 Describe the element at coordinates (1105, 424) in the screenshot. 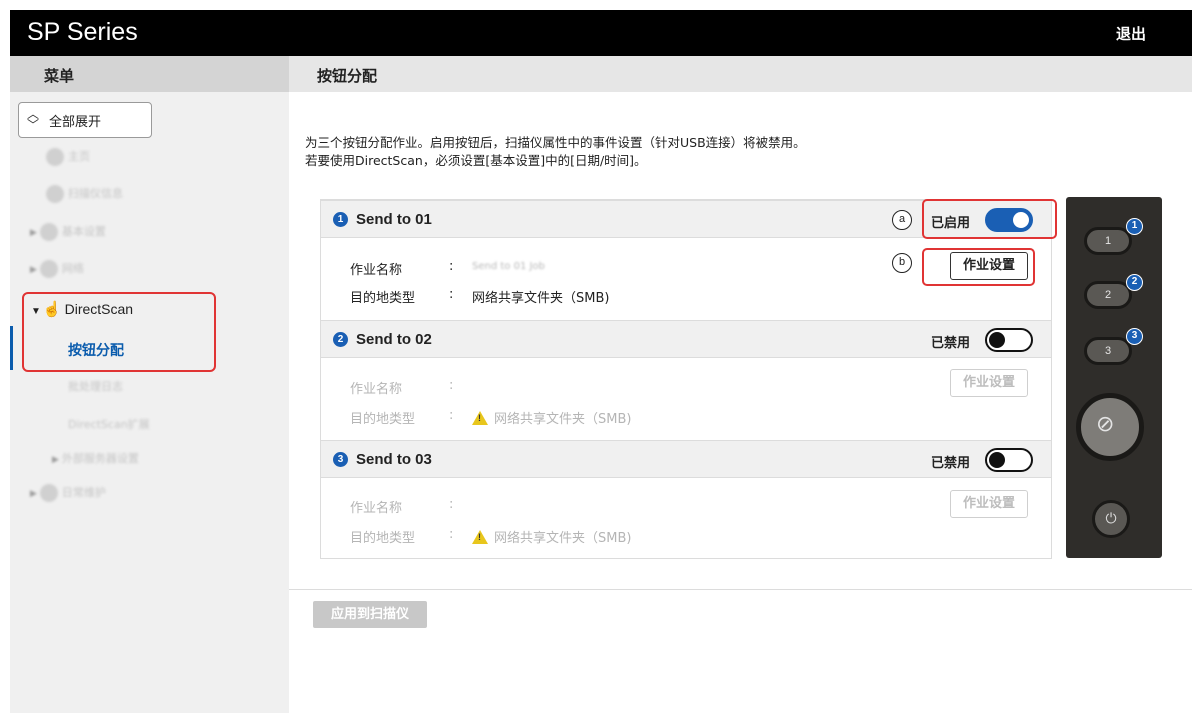

I see `start-stop-icon: ⊘` at that location.